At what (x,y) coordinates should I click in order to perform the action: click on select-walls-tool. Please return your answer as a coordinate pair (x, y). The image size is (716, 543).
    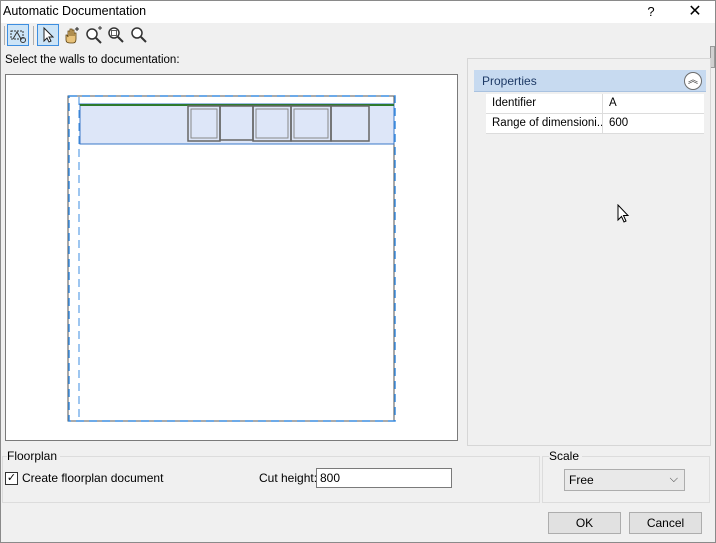
    Looking at the image, I should click on (18, 35).